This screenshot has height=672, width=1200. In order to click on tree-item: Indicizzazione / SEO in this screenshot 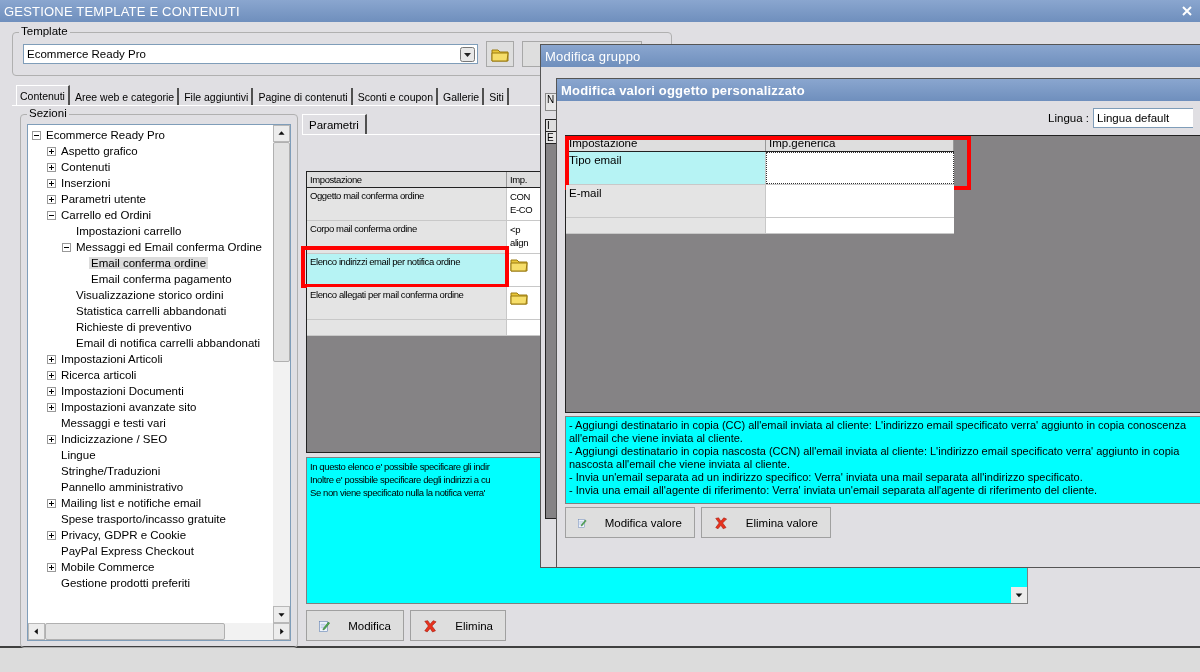, I will do `click(114, 439)`.